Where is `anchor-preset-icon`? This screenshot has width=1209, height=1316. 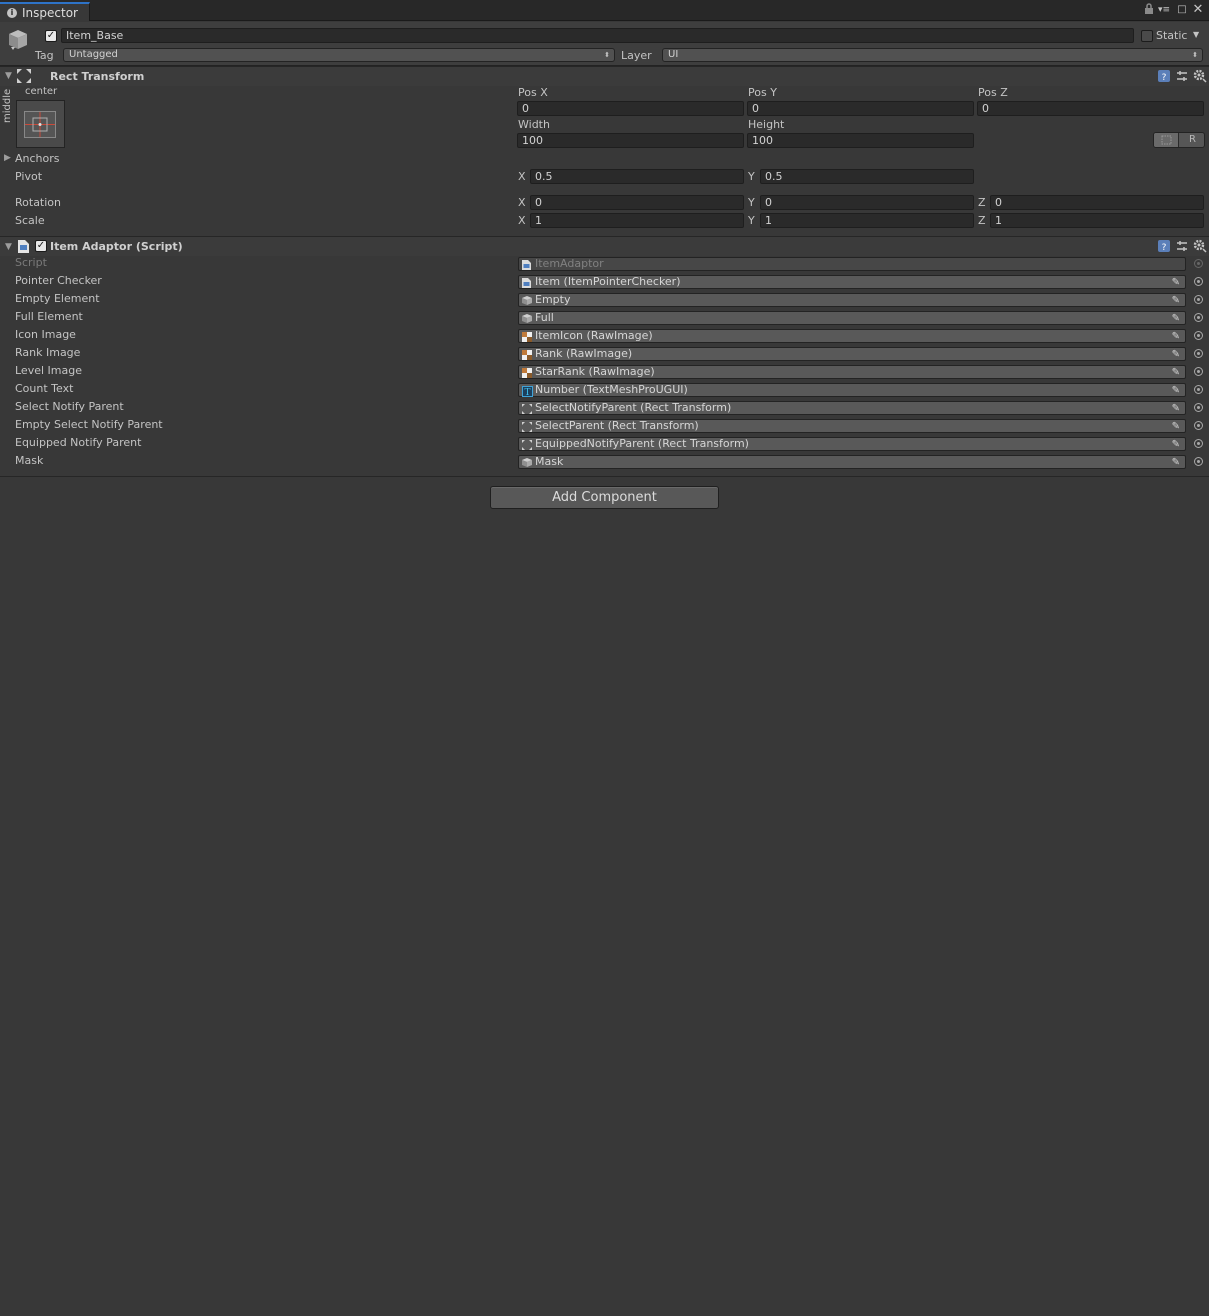
anchor-preset-icon is located at coordinates (40, 124).